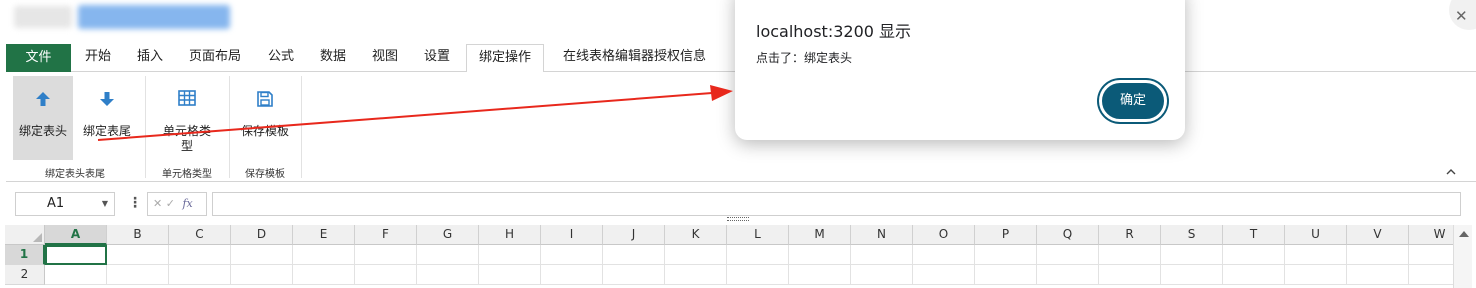 The width and height of the screenshot is (1476, 288). I want to click on scroll-up-icon, so click(1464, 234).